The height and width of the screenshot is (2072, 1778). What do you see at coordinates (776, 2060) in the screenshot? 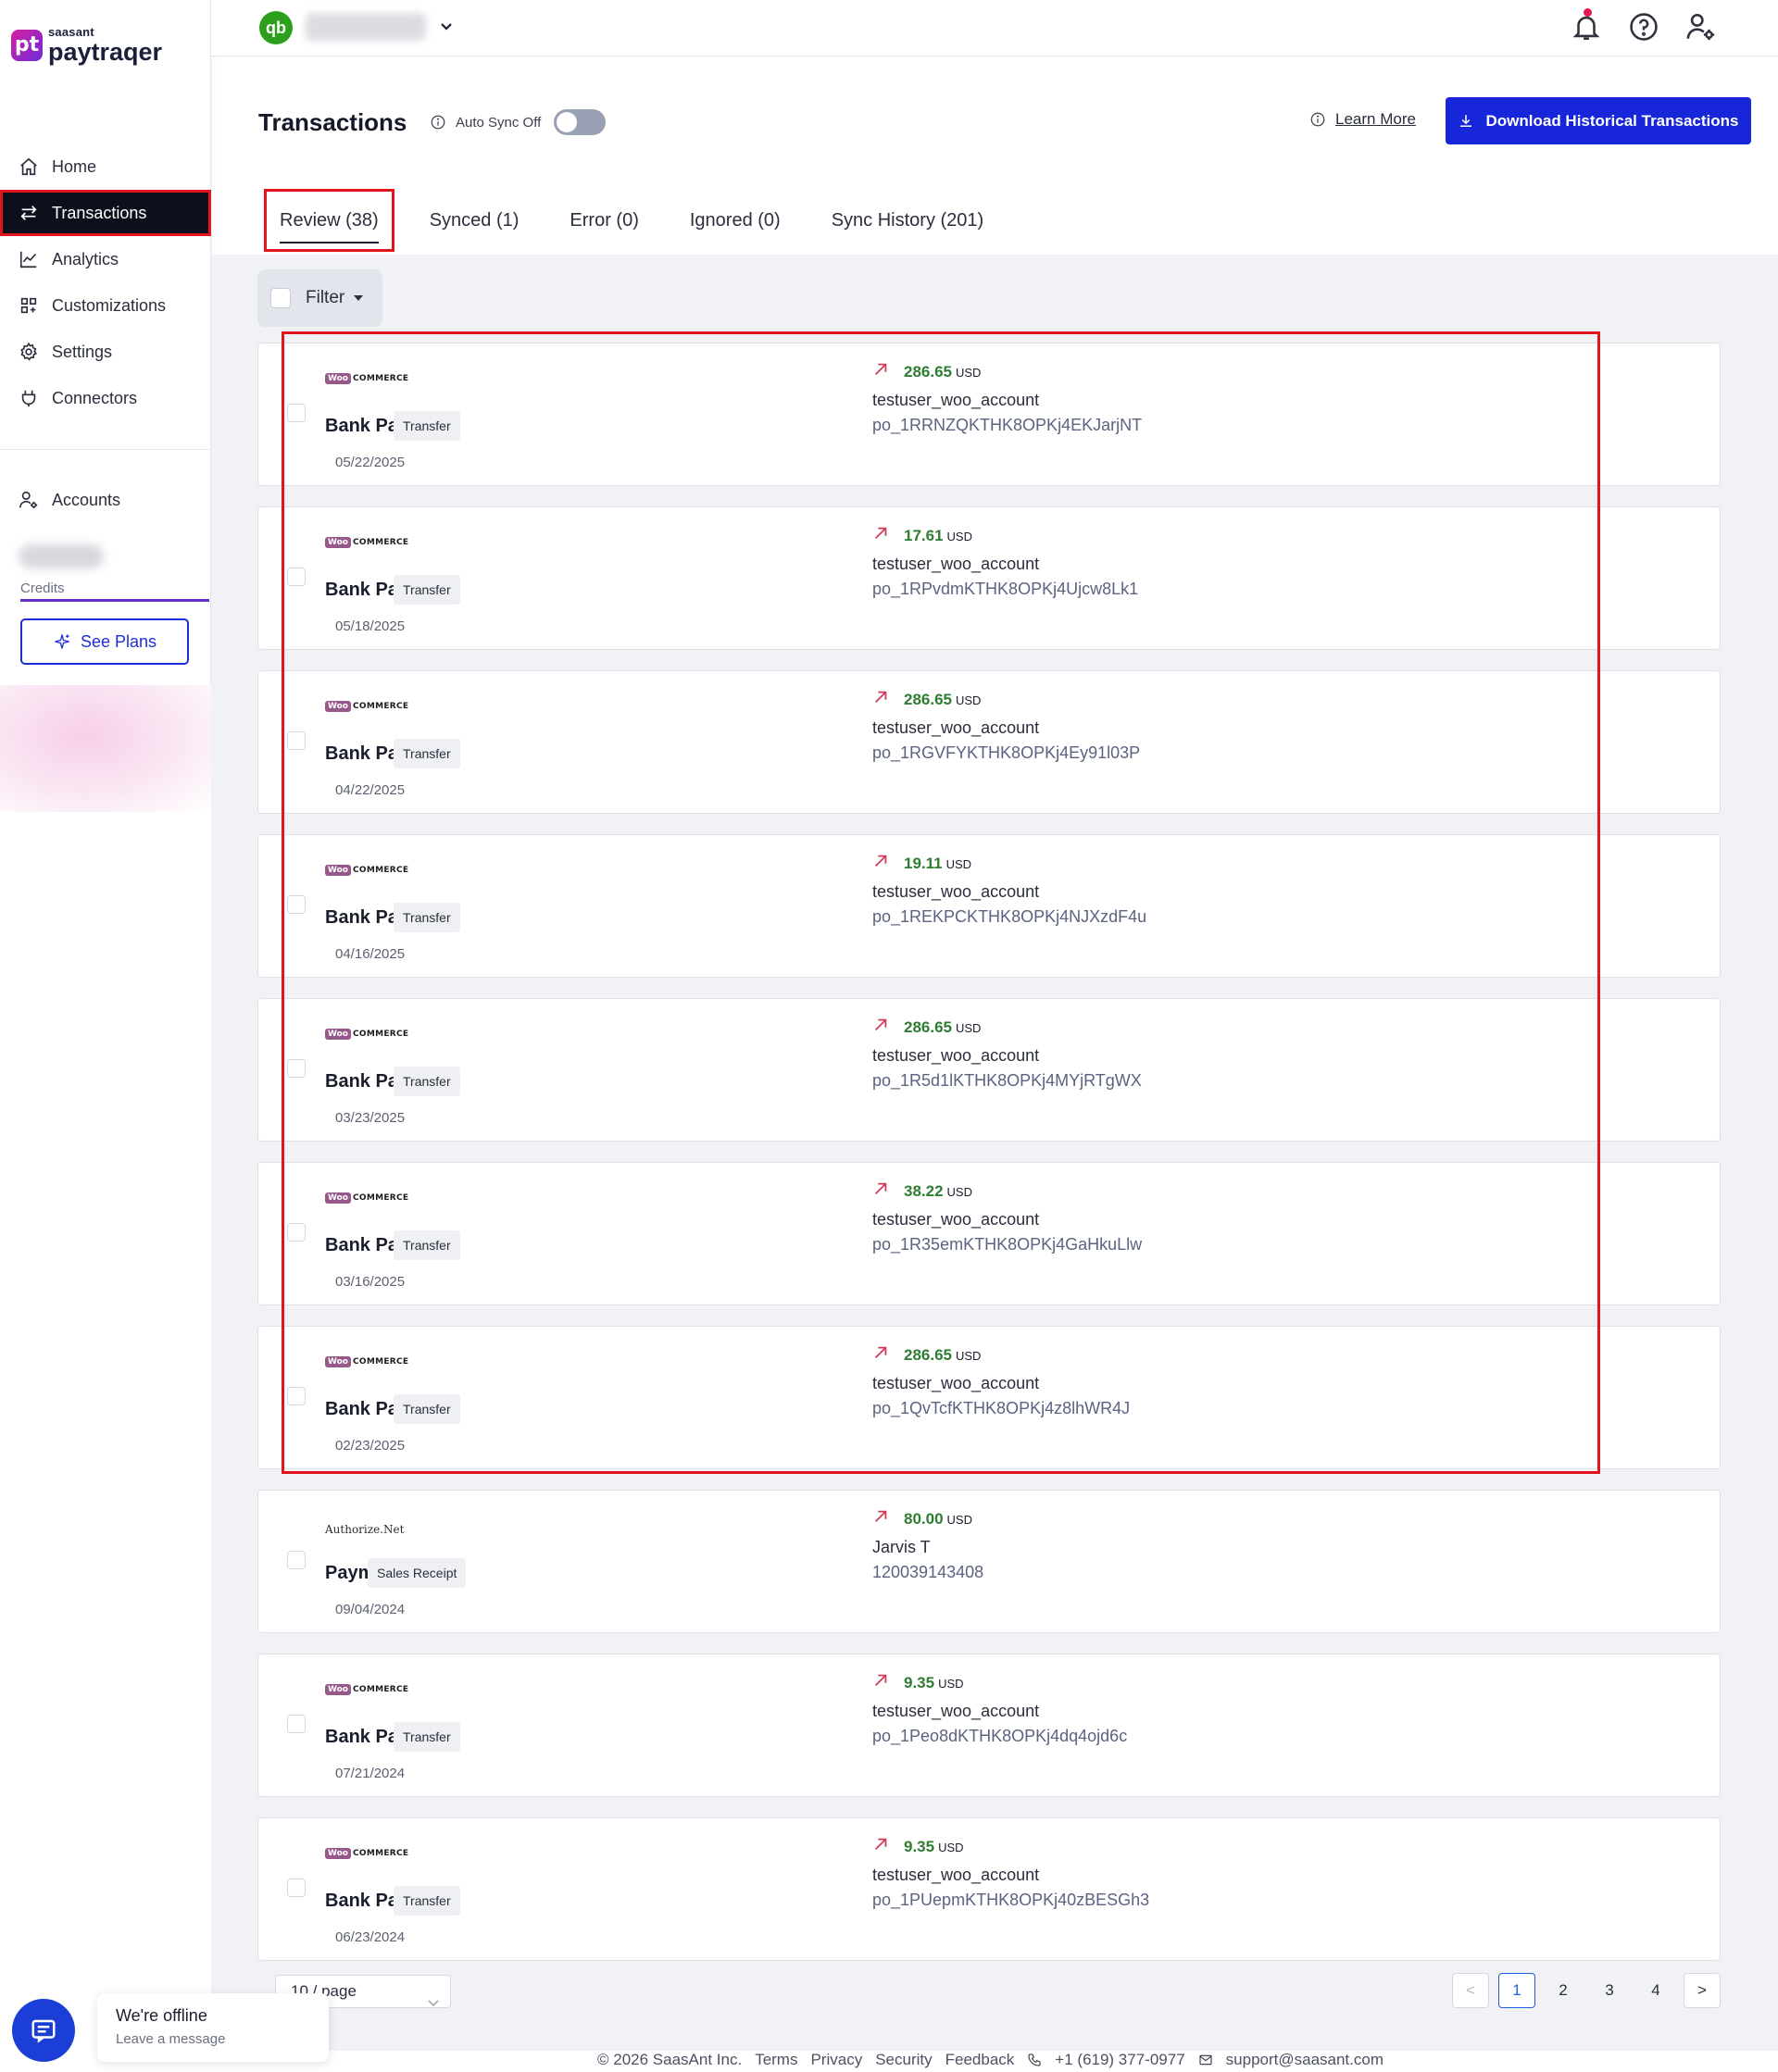
I see `footer-link-terms: Terms` at bounding box center [776, 2060].